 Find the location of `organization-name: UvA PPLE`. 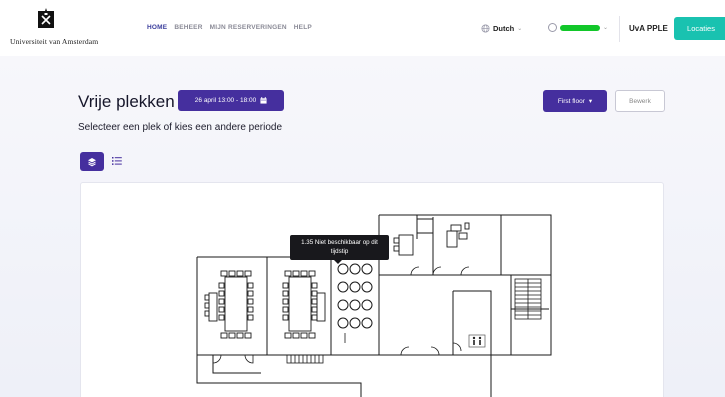

organization-name: UvA PPLE is located at coordinates (648, 28).